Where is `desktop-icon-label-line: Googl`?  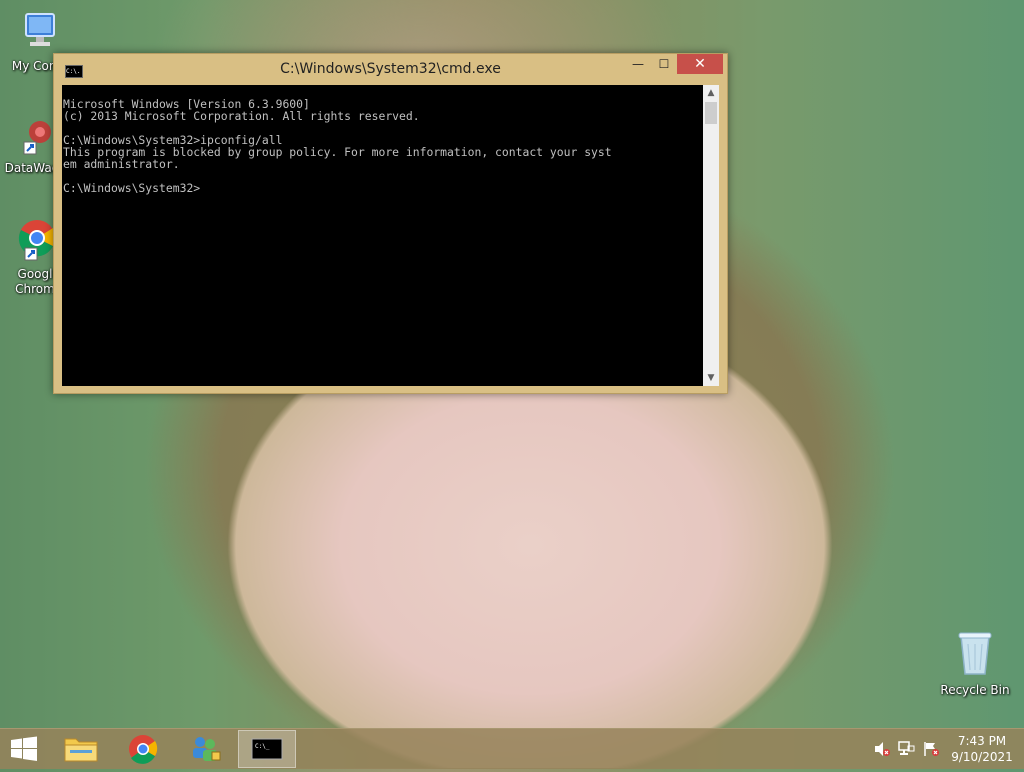 desktop-icon-label-line: Googl is located at coordinates (35, 274).